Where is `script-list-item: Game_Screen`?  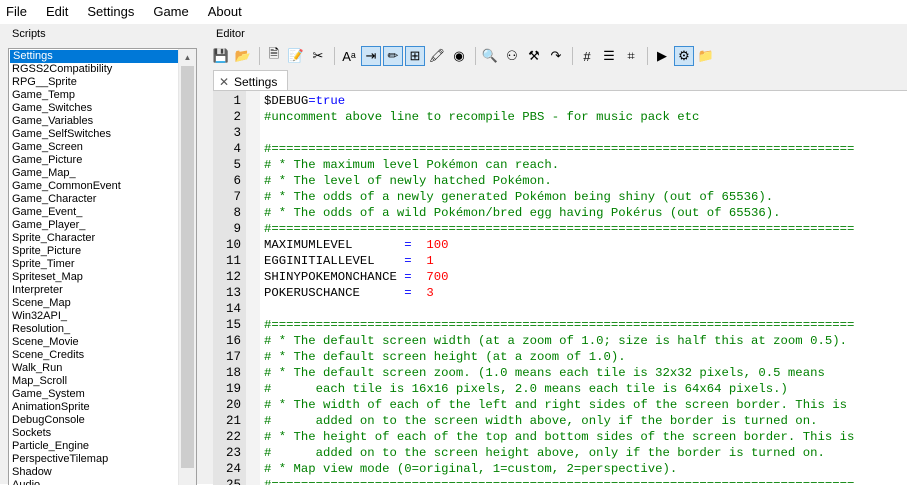
script-list-item: Game_Screen is located at coordinates (94, 147).